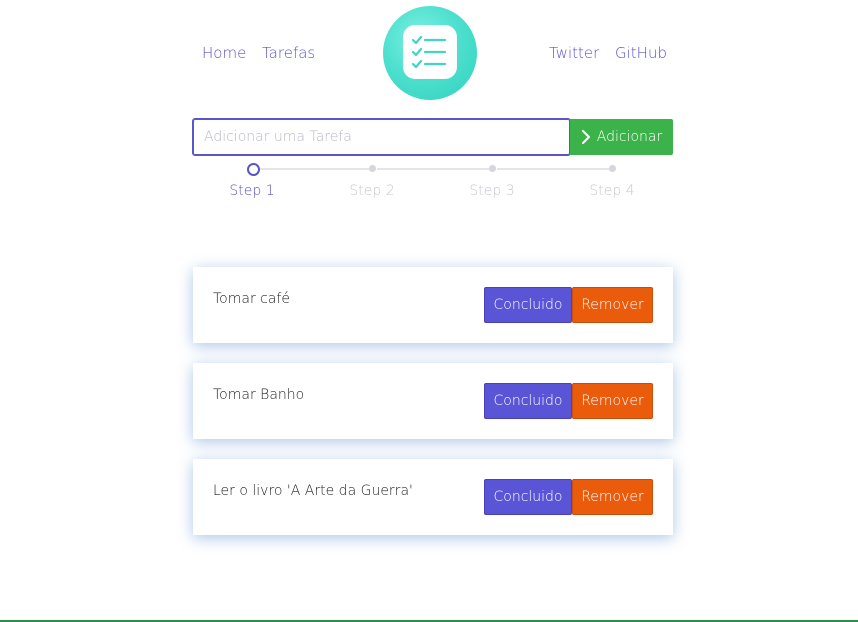  What do you see at coordinates (612, 168) in the screenshot?
I see `step-4-dot` at bounding box center [612, 168].